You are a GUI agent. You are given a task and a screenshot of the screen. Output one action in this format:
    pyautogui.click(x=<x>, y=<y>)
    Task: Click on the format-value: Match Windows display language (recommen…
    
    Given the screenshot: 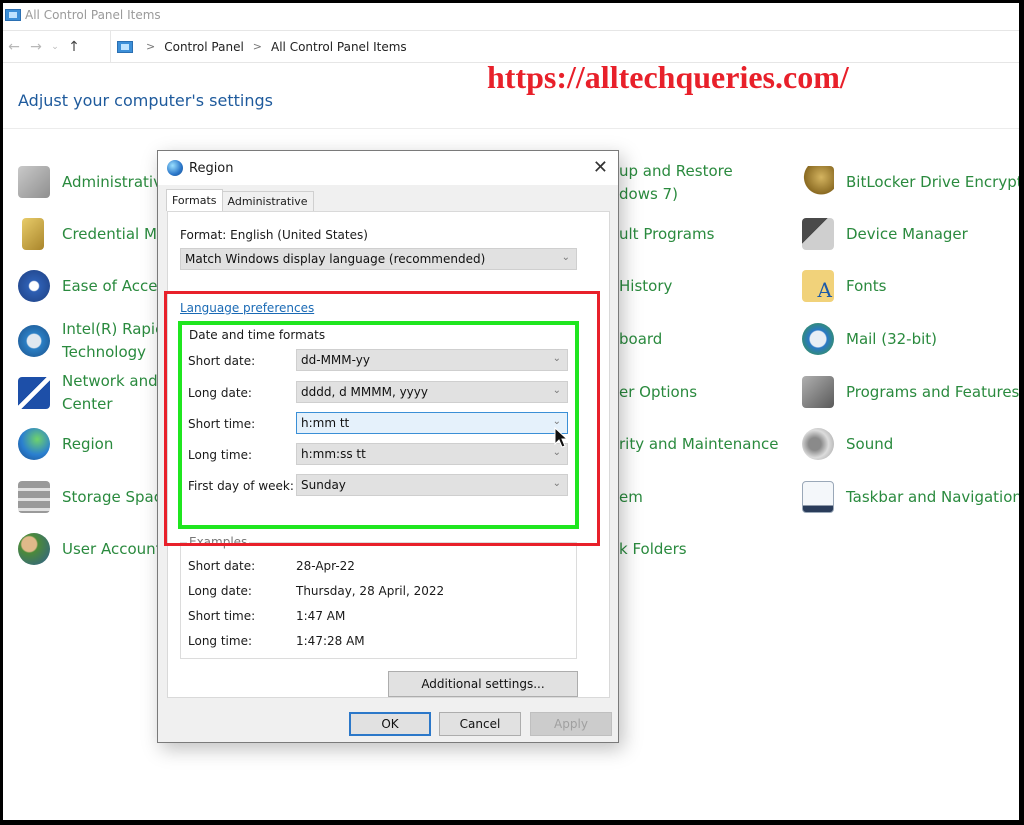 What is the action you would take?
    pyautogui.click(x=335, y=259)
    